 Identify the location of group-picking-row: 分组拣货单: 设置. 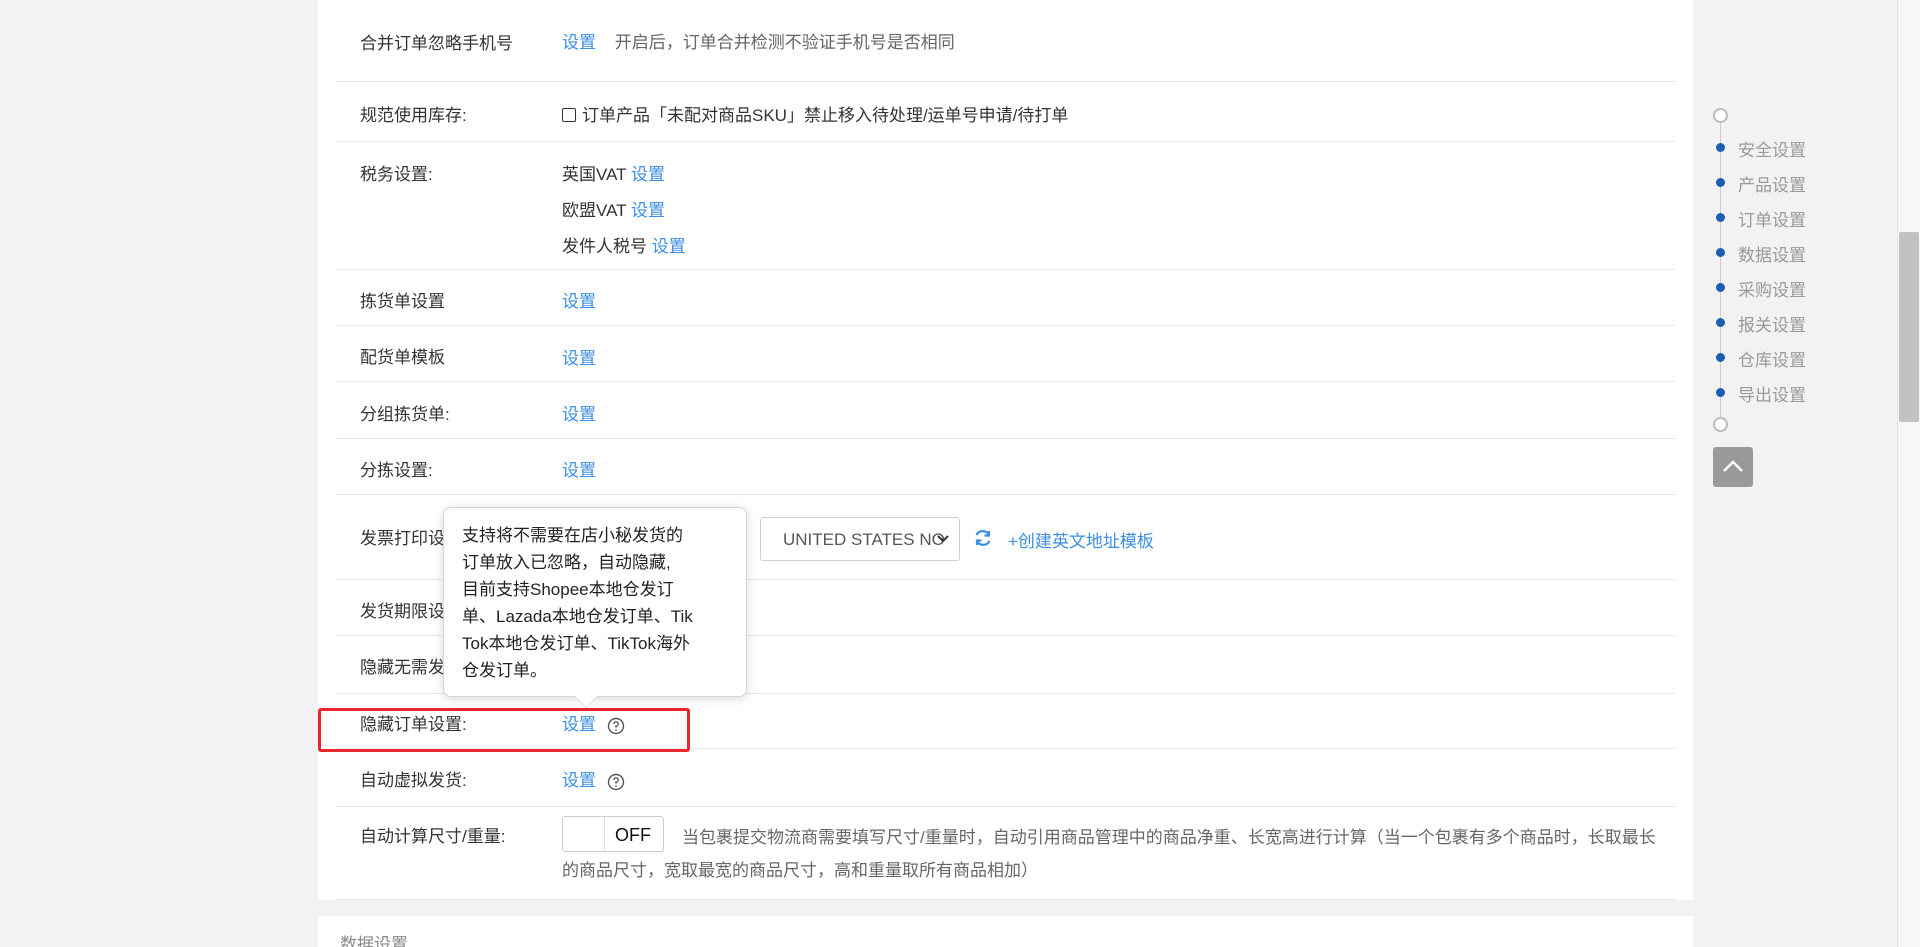
(1005, 410).